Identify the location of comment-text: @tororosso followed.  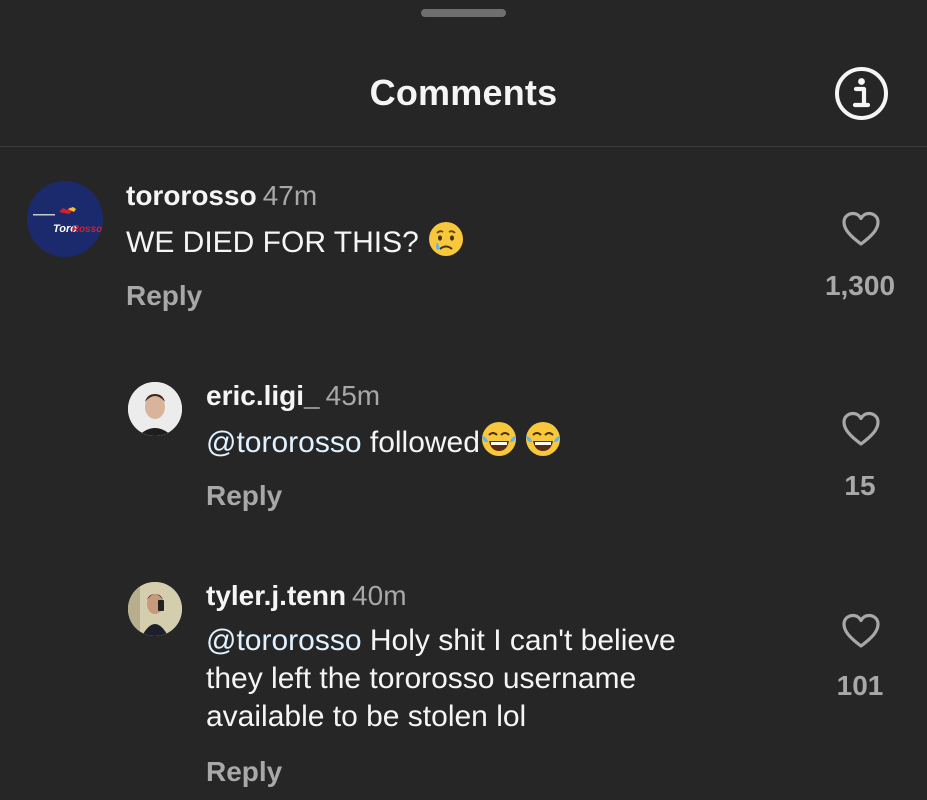
(384, 441).